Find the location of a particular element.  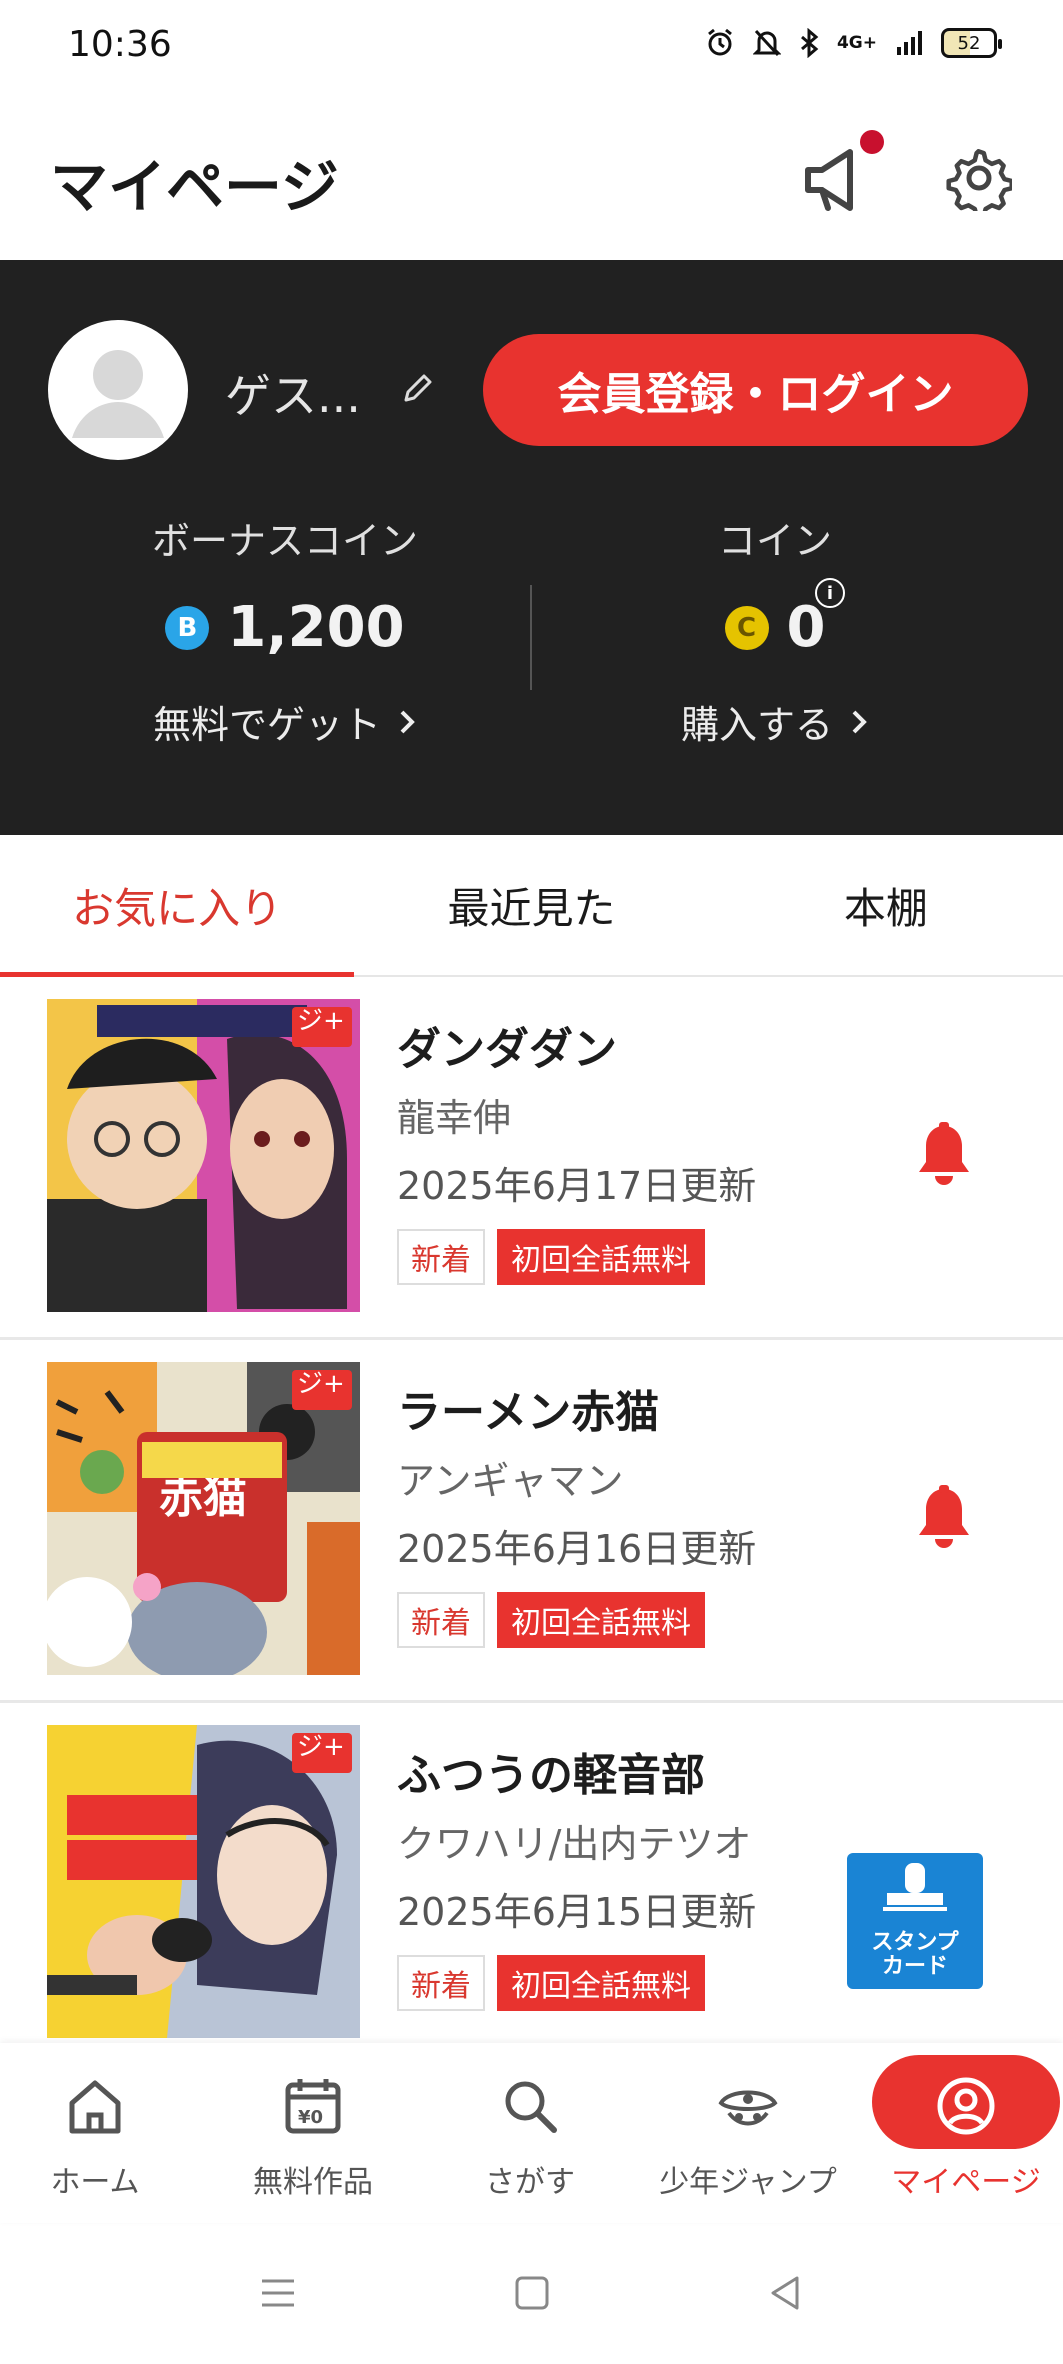

nav-search-label: さがす is located at coordinates (530, 2182).